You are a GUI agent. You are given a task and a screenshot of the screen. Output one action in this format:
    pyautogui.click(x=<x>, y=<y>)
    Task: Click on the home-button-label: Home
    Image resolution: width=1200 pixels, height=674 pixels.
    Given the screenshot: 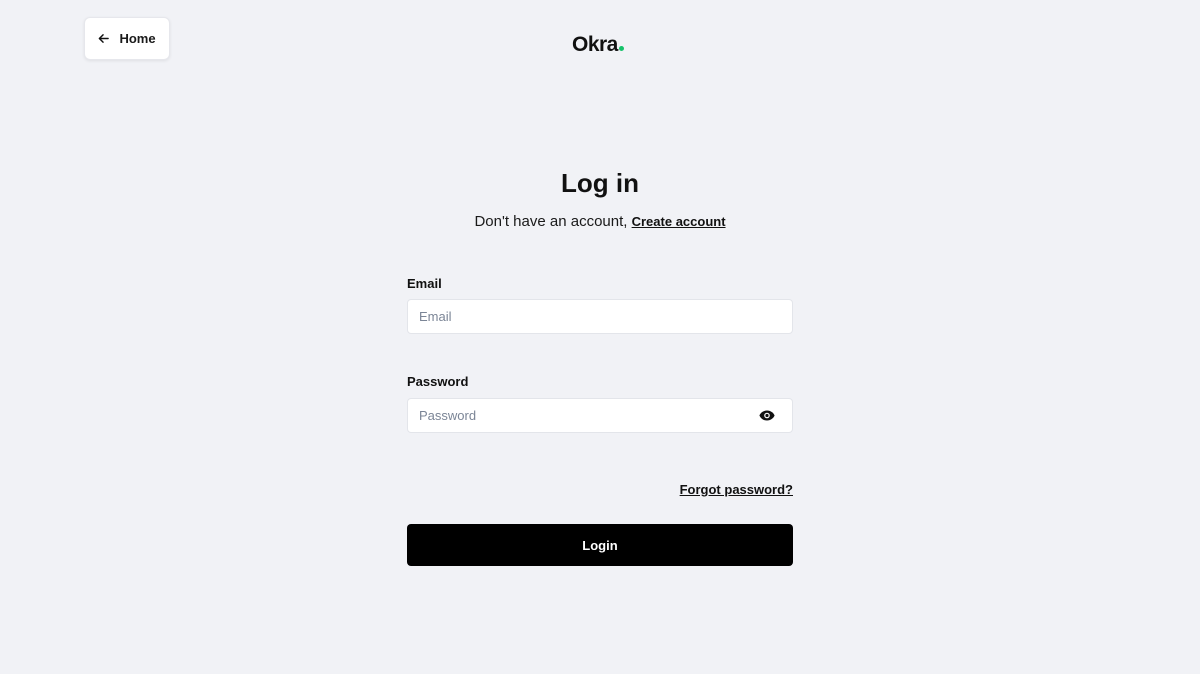 What is the action you would take?
    pyautogui.click(x=137, y=38)
    